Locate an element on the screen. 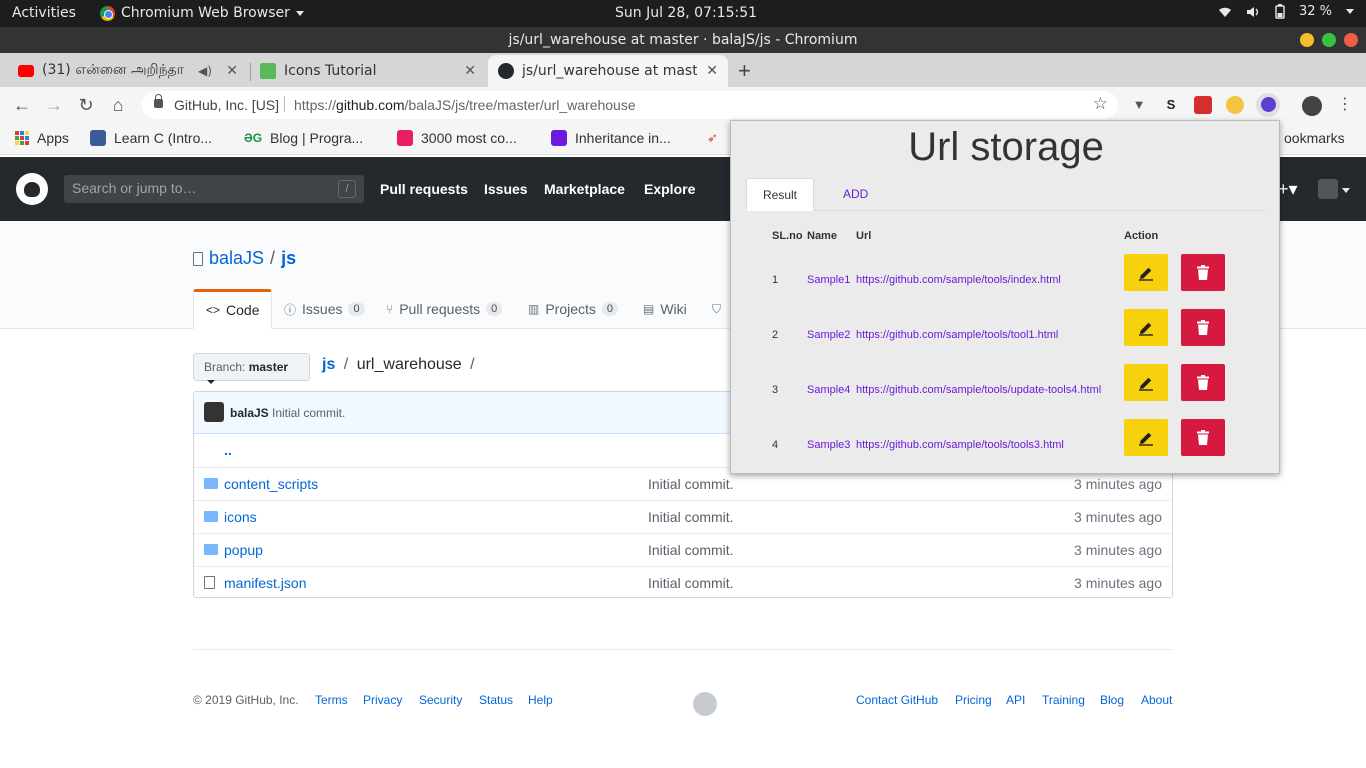 The height and width of the screenshot is (768, 1366). other-bookmarks: ookmarks is located at coordinates (1314, 138).